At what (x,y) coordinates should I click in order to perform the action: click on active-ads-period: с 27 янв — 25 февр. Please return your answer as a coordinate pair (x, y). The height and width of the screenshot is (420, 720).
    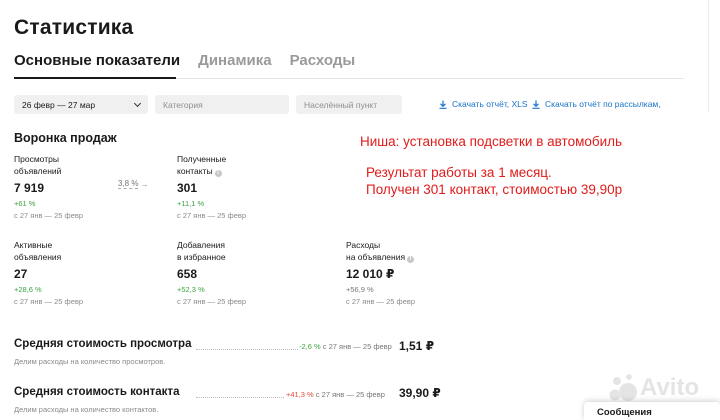
    Looking at the image, I should click on (49, 301).